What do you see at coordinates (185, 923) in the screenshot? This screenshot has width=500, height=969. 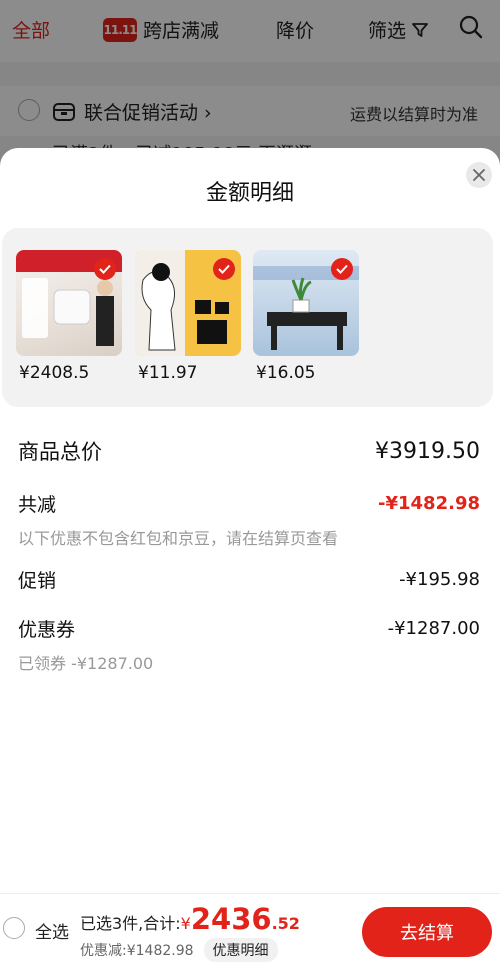 I see `currency-symbol: ¥` at bounding box center [185, 923].